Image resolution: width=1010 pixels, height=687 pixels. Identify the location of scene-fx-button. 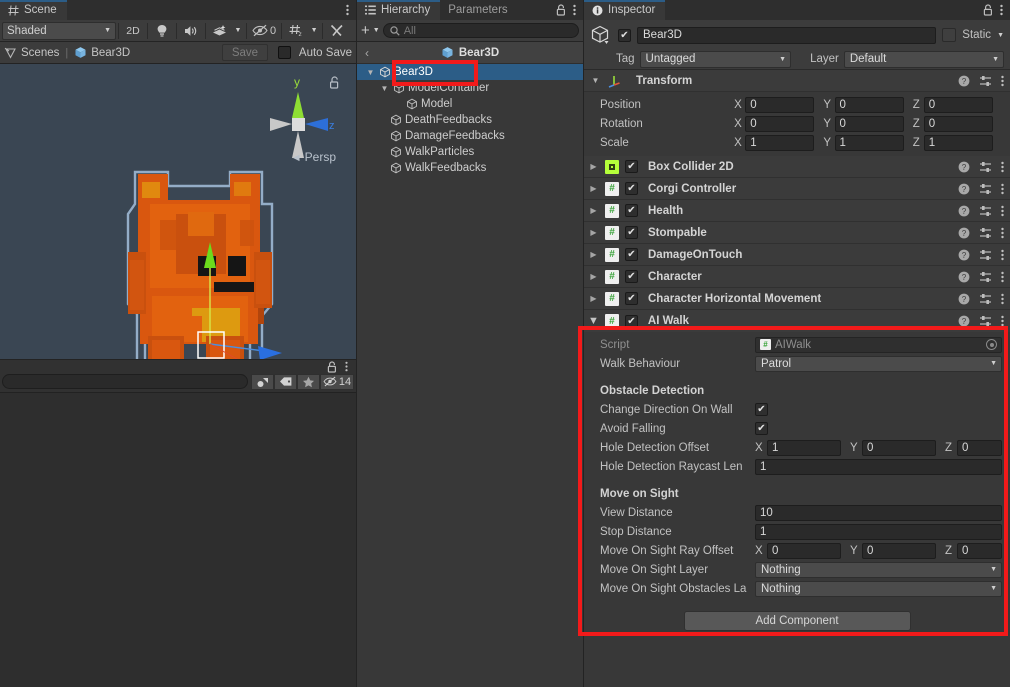
(220, 31).